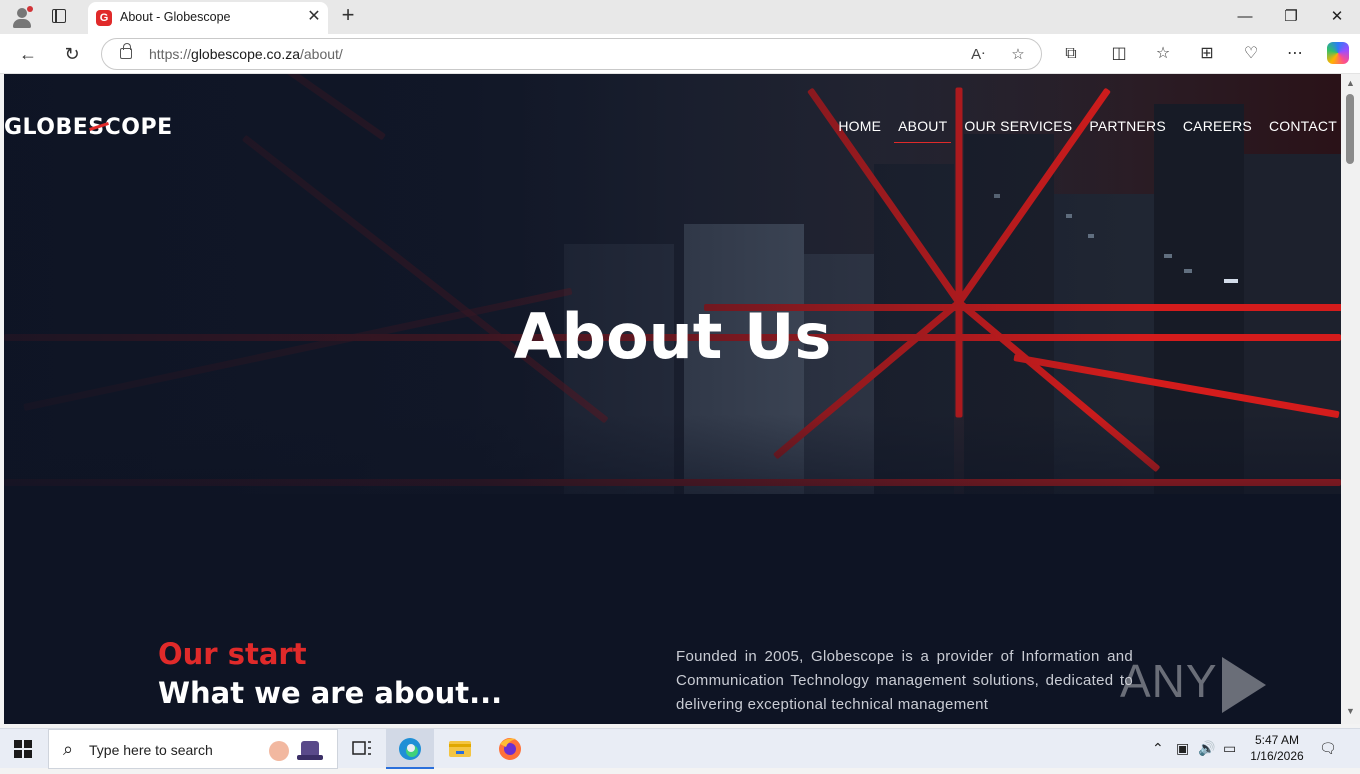 The width and height of the screenshot is (1360, 774). I want to click on profile-icon, so click(22, 17).